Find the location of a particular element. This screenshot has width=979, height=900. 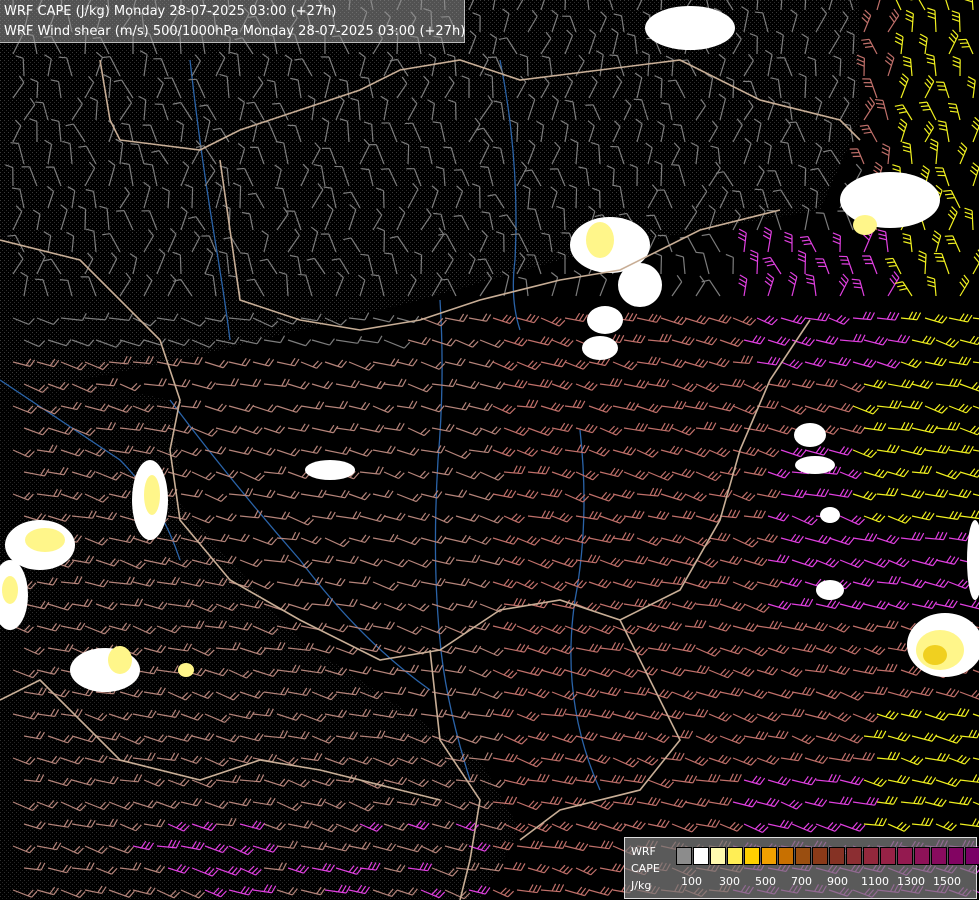

legend-model-label: WRF is located at coordinates (643, 851).